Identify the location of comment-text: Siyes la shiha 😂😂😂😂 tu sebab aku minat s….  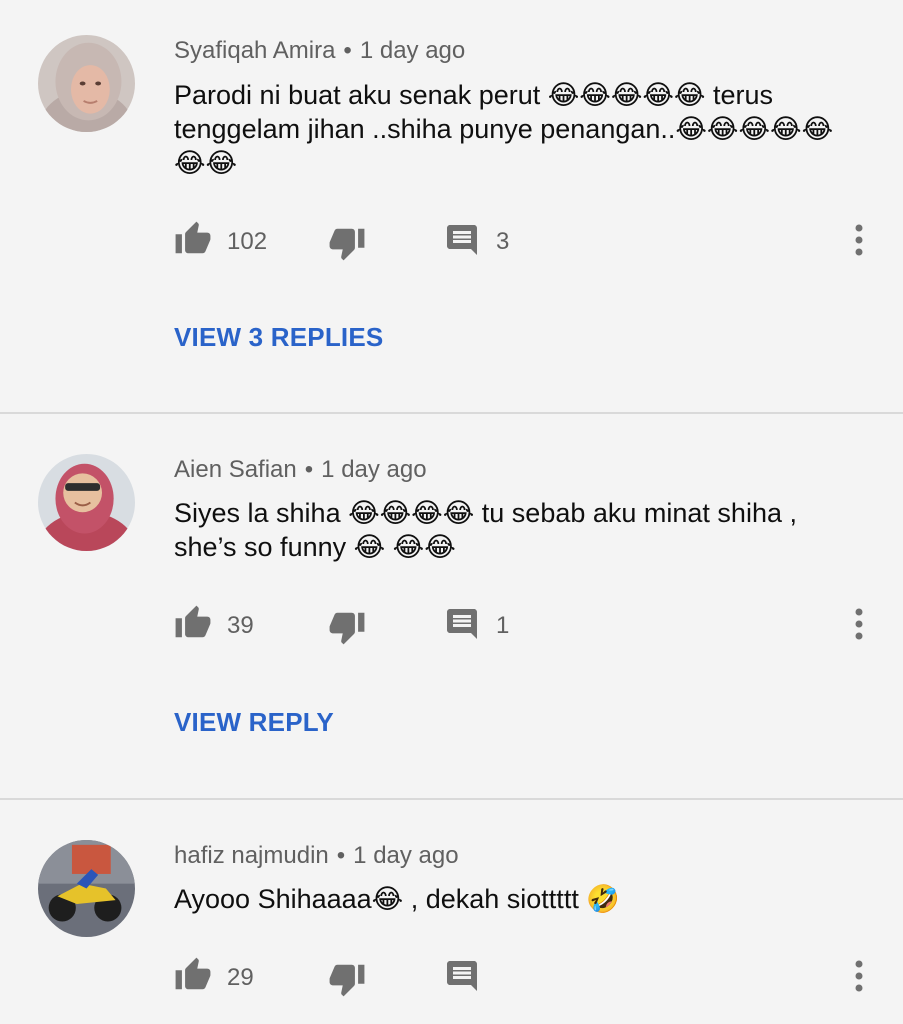
(485, 530).